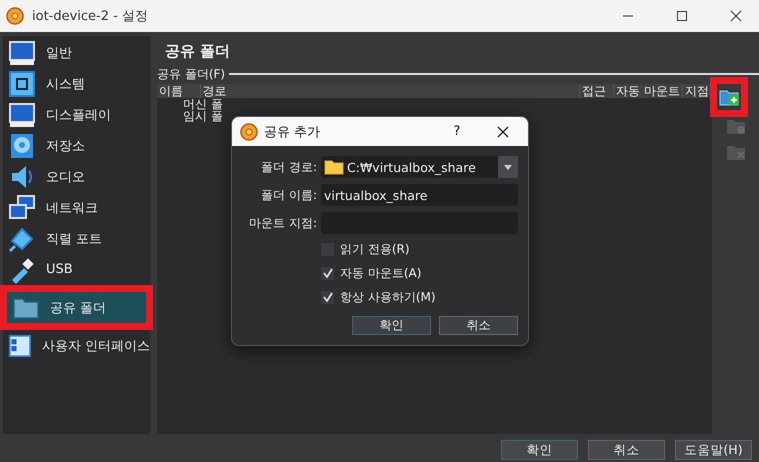 The image size is (759, 462). Describe the element at coordinates (191, 74) in the screenshot. I see `group-label: 공유 폴더(F)` at that location.